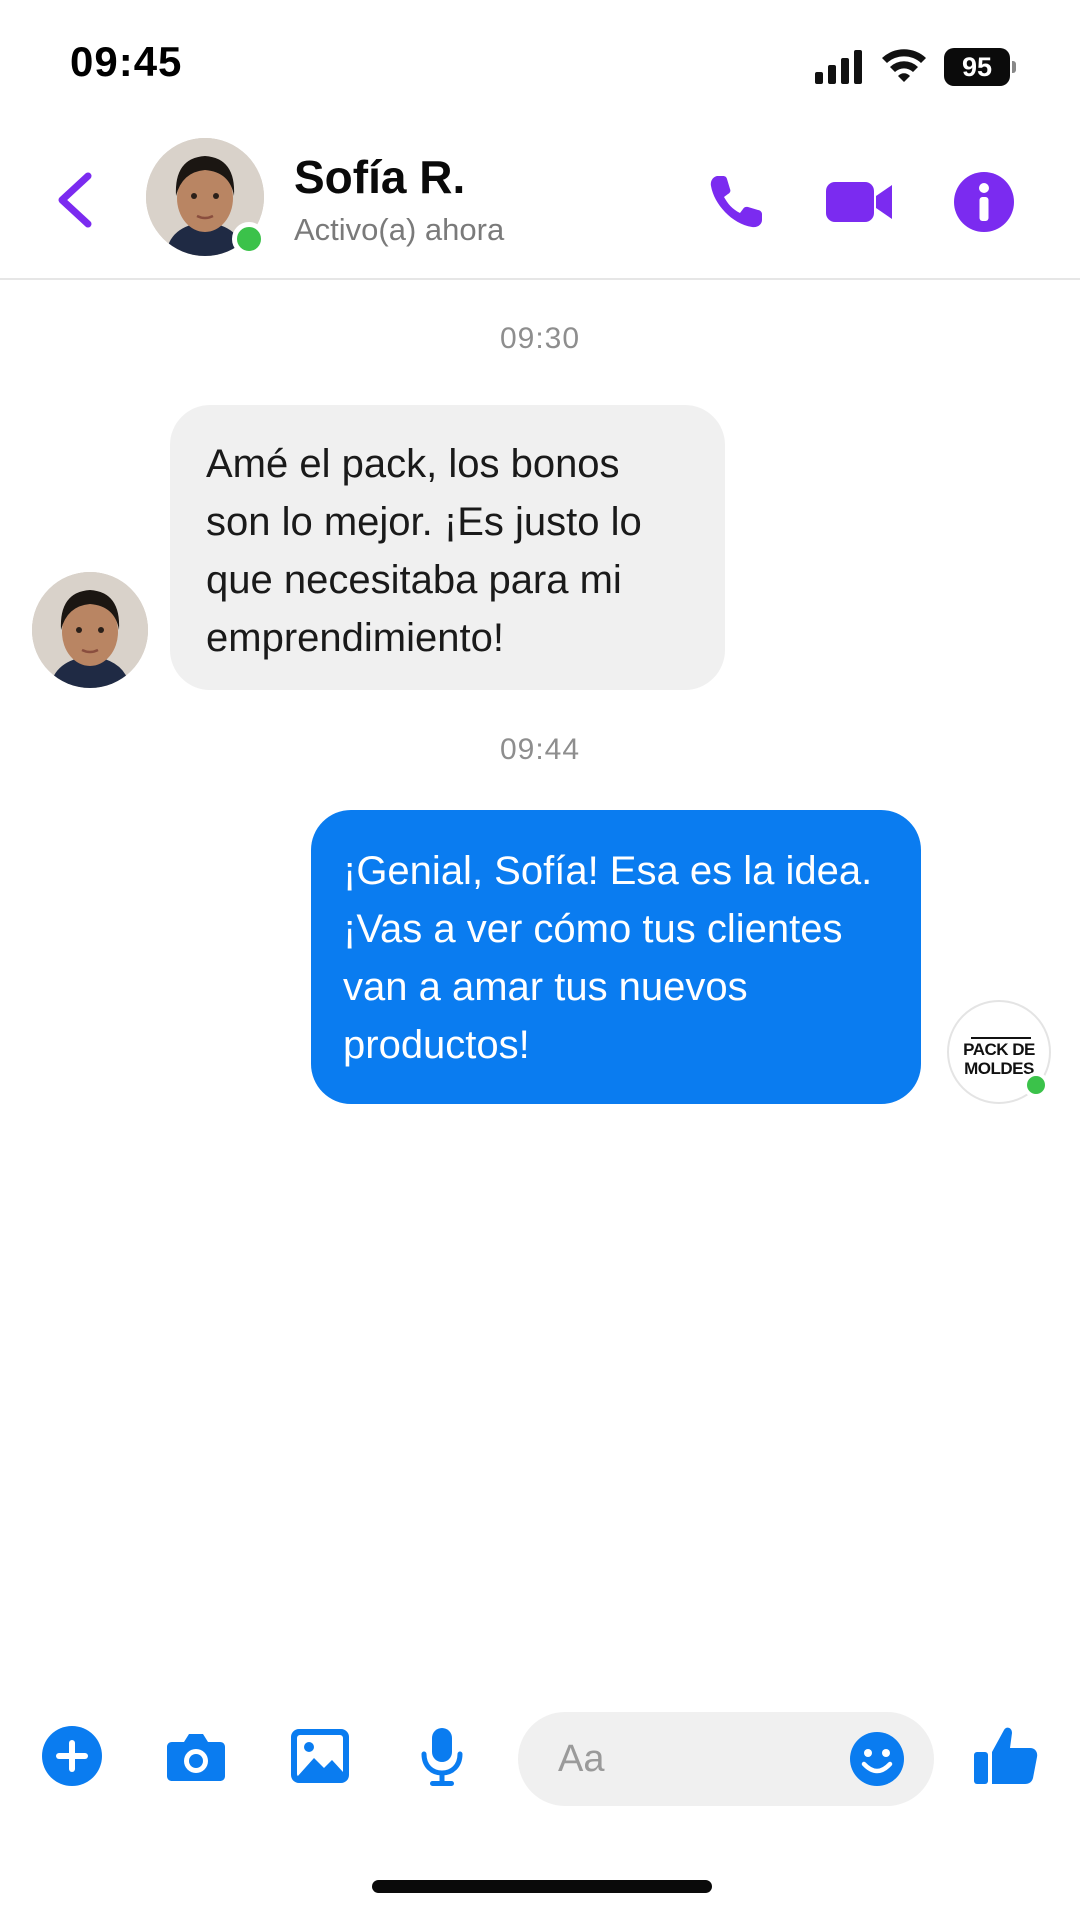  What do you see at coordinates (72, 1756) in the screenshot?
I see `plus-icon` at bounding box center [72, 1756].